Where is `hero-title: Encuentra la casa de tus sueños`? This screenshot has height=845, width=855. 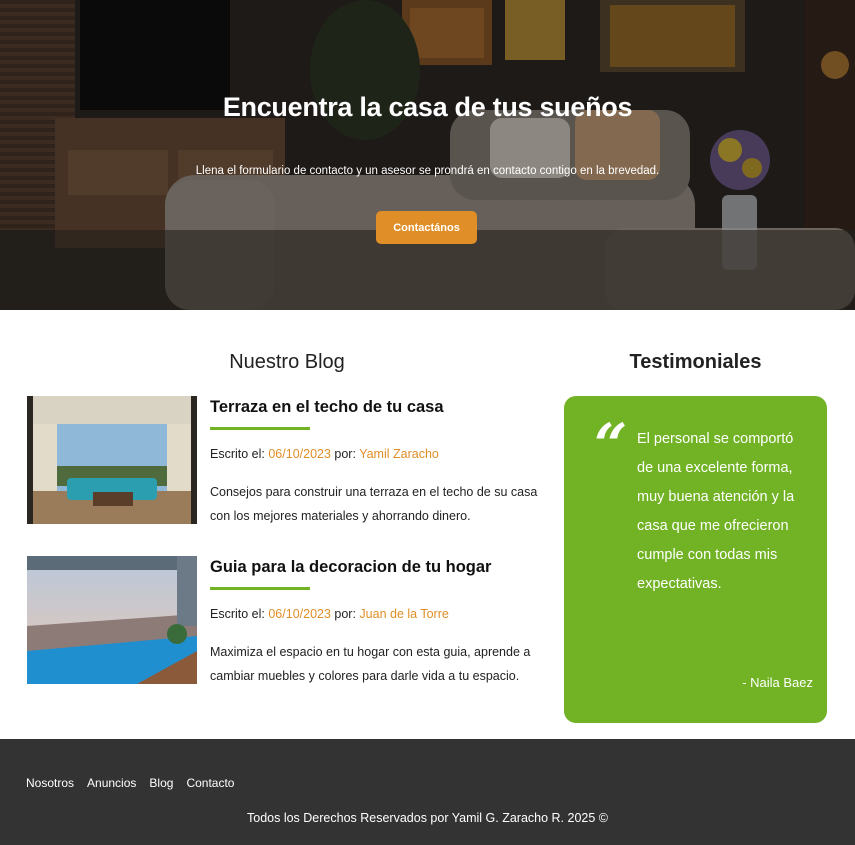
hero-title: Encuentra la casa de tus sueños is located at coordinates (427, 107).